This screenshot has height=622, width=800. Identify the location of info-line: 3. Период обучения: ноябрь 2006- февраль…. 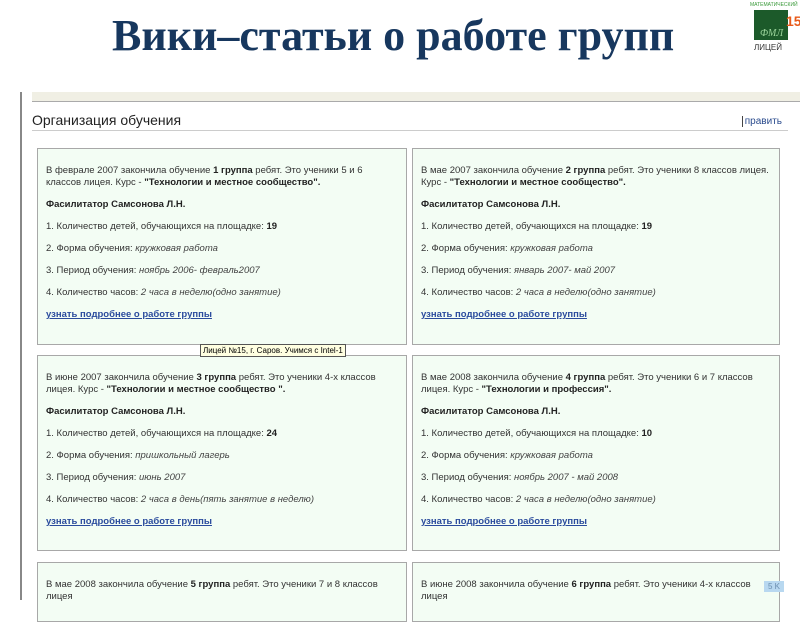
(153, 270).